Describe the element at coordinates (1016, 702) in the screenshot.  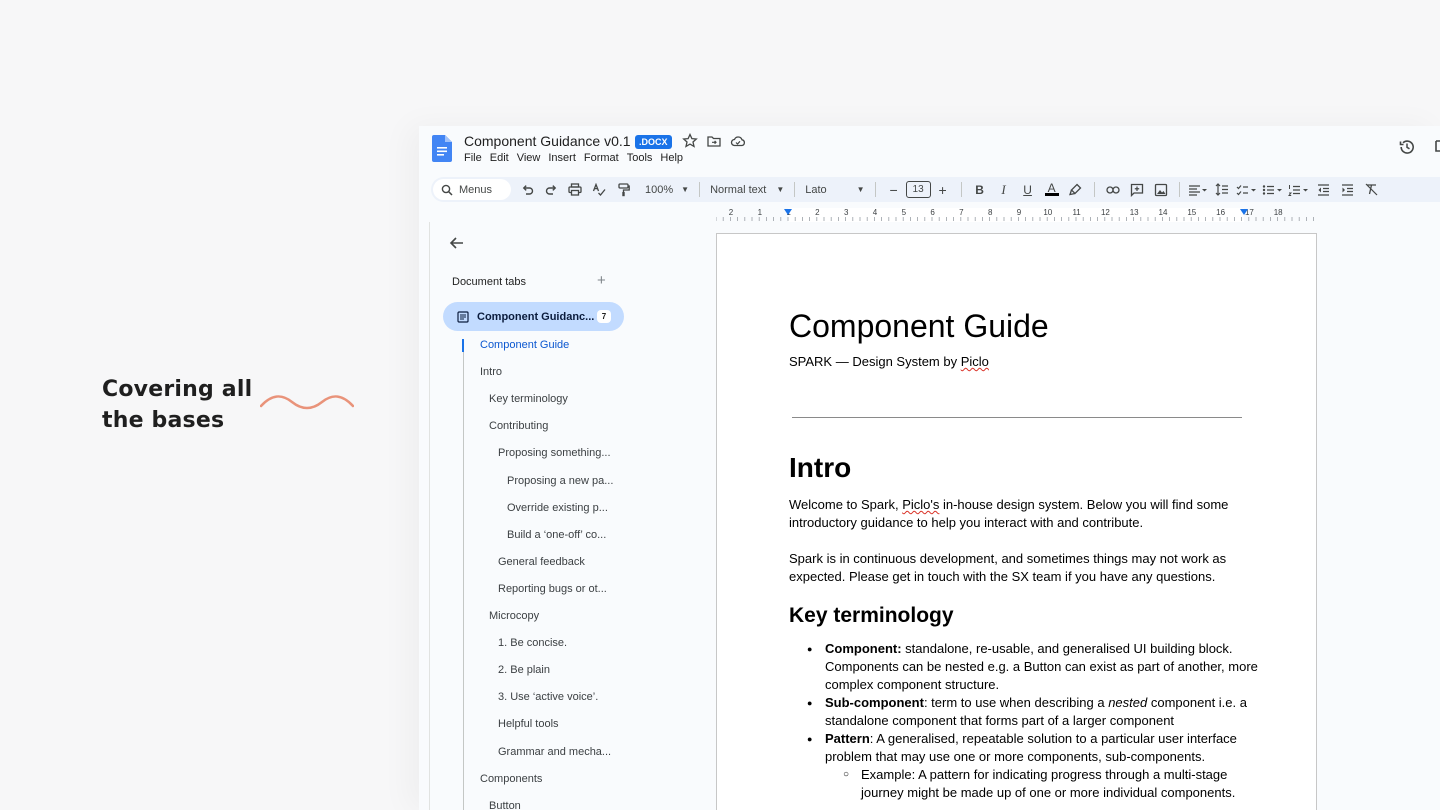
I see `term-text: : term to use when describing a` at that location.